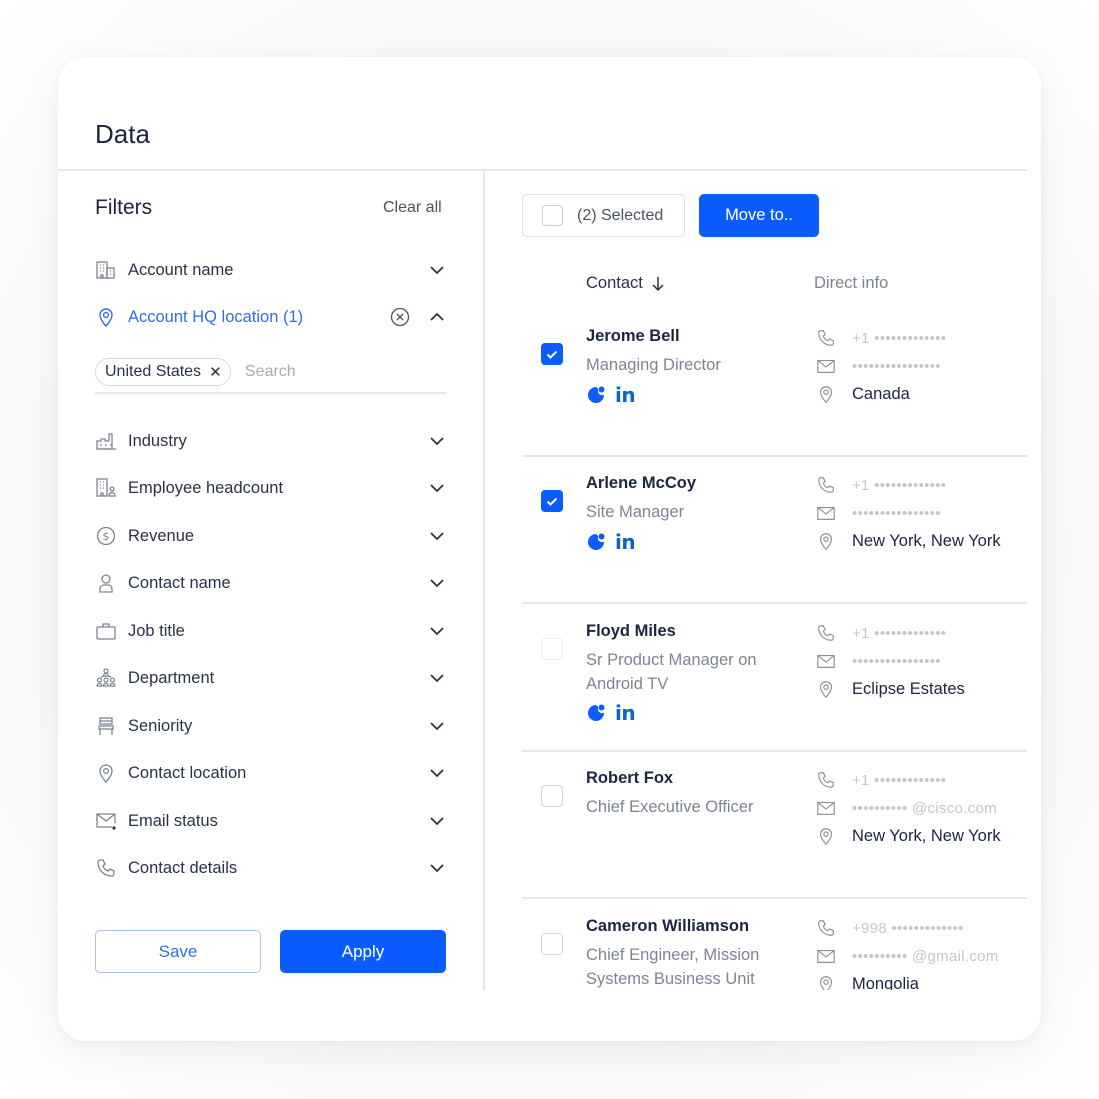 The width and height of the screenshot is (1099, 1099). Describe the element at coordinates (631, 631) in the screenshot. I see `contact-name: Floyd Miles` at that location.